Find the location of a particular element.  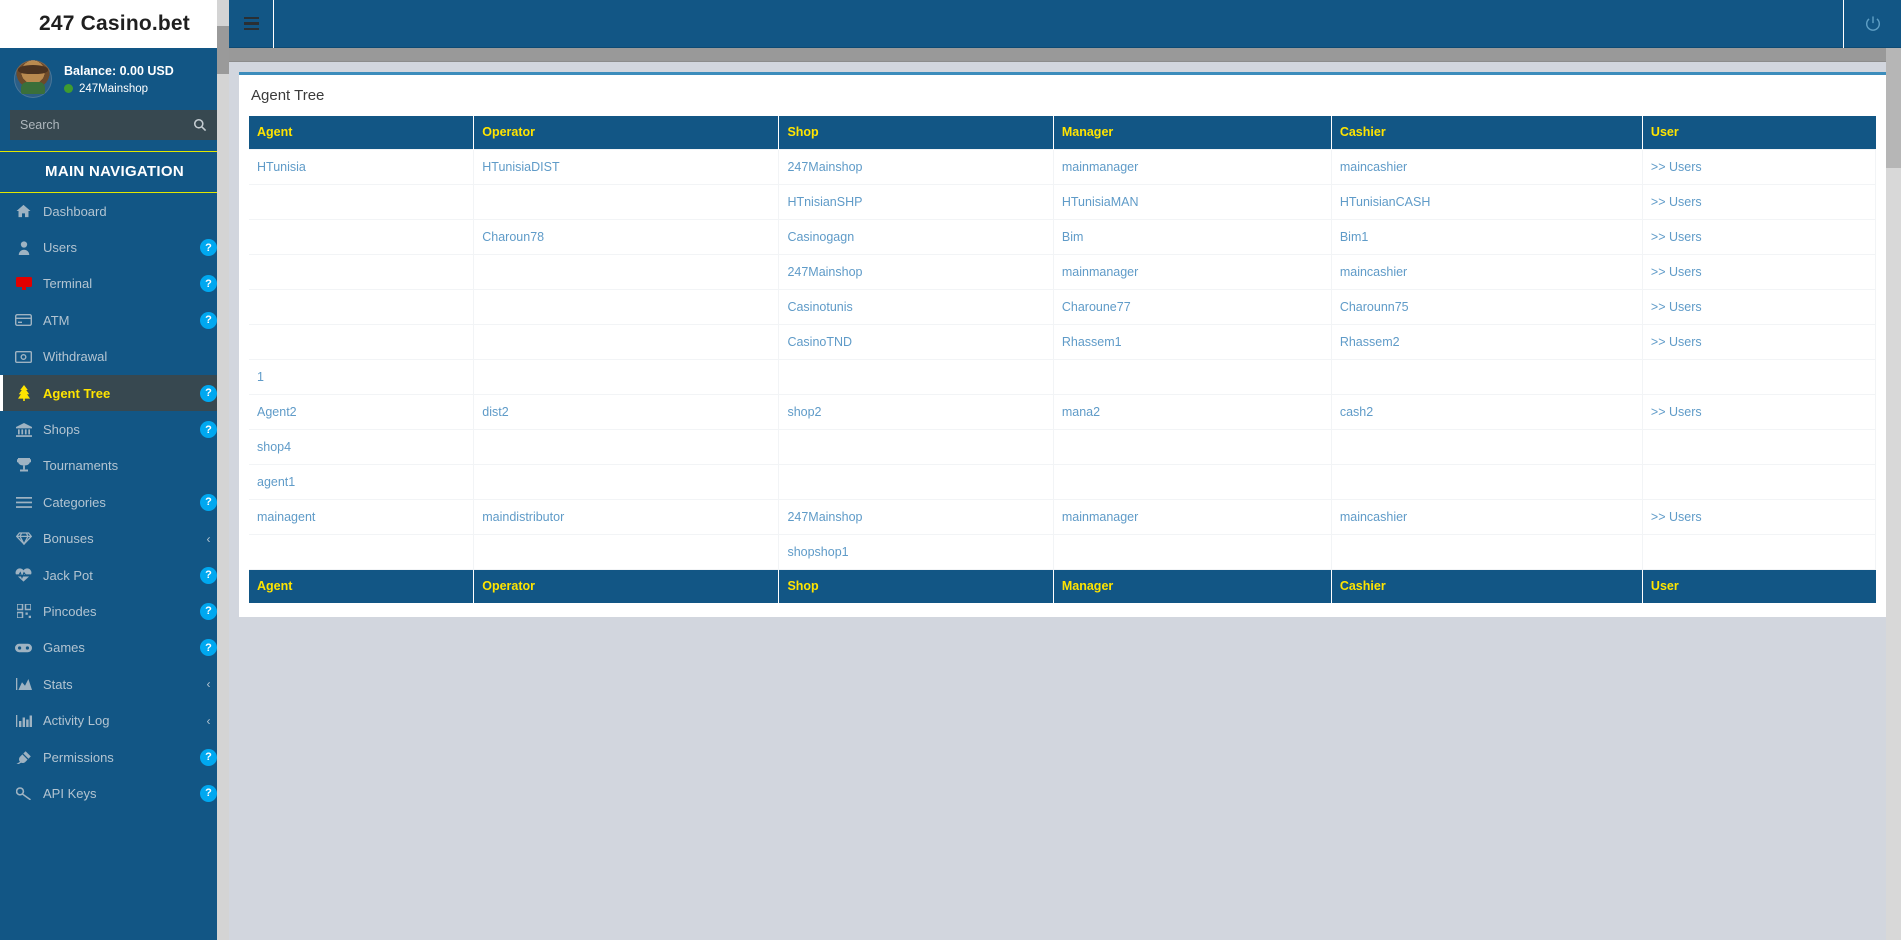

sidebar-item-categories: Categories ? is located at coordinates (114, 502).